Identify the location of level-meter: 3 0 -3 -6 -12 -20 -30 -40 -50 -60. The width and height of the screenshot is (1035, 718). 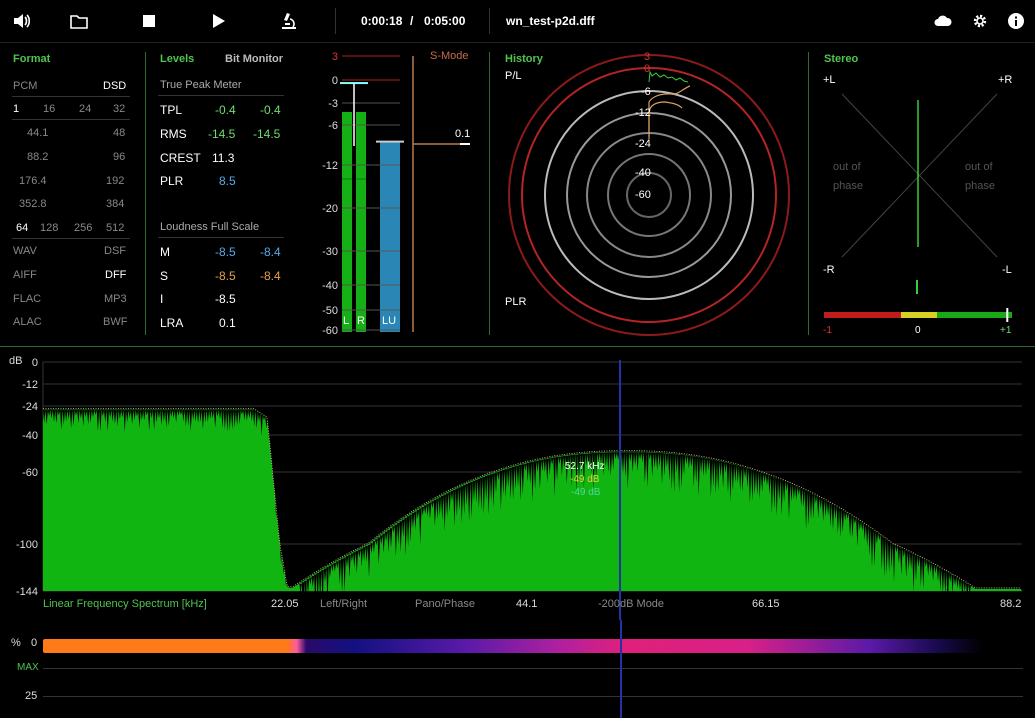
(396, 194).